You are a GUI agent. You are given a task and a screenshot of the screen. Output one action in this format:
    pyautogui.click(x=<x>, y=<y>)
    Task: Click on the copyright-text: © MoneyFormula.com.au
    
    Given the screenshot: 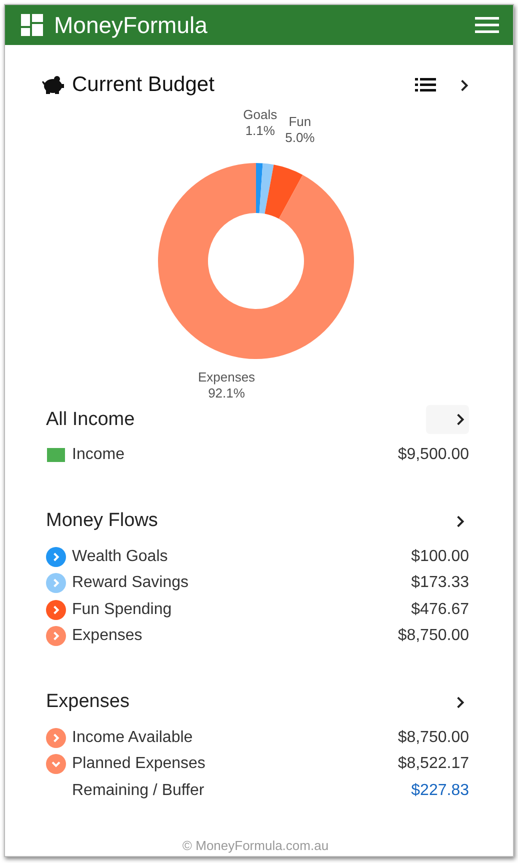 What is the action you would take?
    pyautogui.click(x=255, y=846)
    